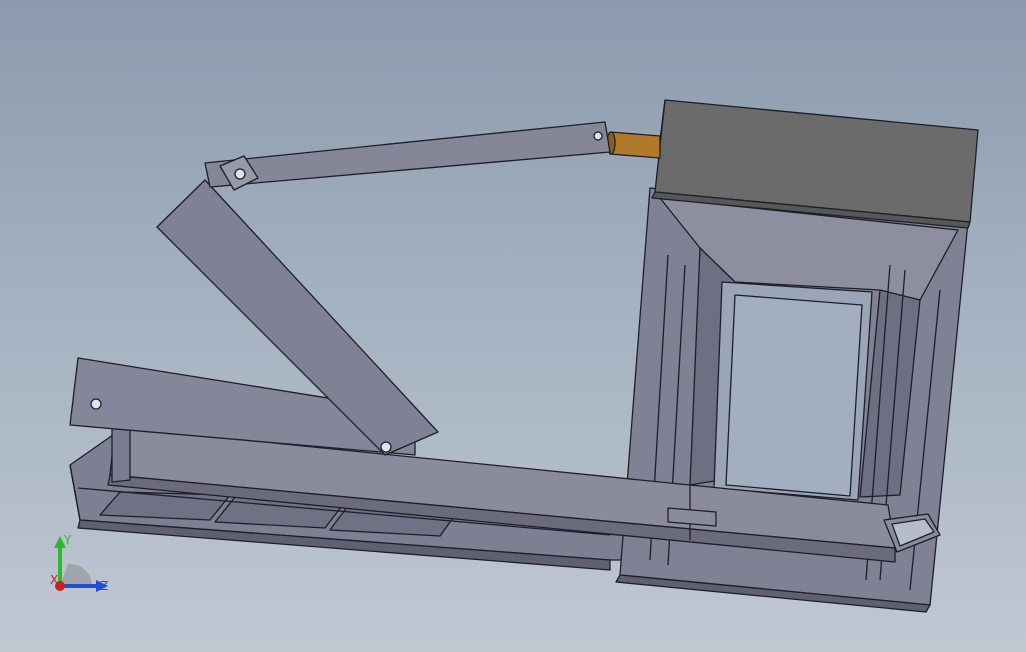  Describe the element at coordinates (54, 580) in the screenshot. I see `x-axis-label: X` at that location.